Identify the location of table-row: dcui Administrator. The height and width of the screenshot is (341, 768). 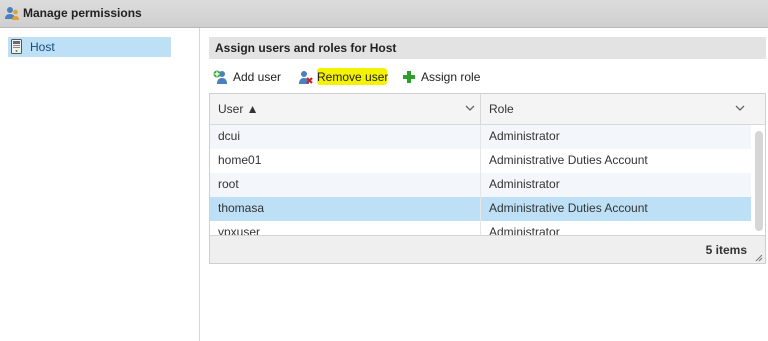
(480, 137).